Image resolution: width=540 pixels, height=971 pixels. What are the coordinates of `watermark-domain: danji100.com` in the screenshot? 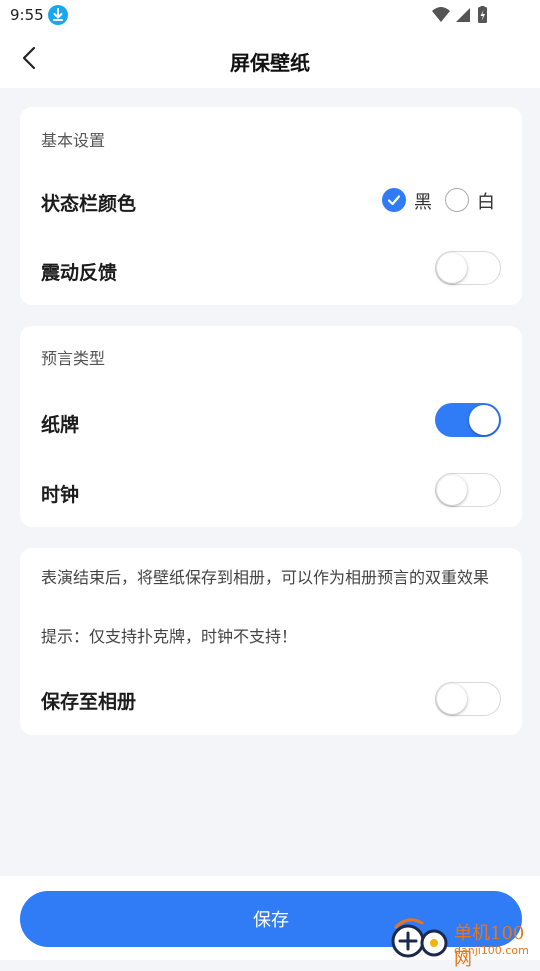 It's located at (491, 950).